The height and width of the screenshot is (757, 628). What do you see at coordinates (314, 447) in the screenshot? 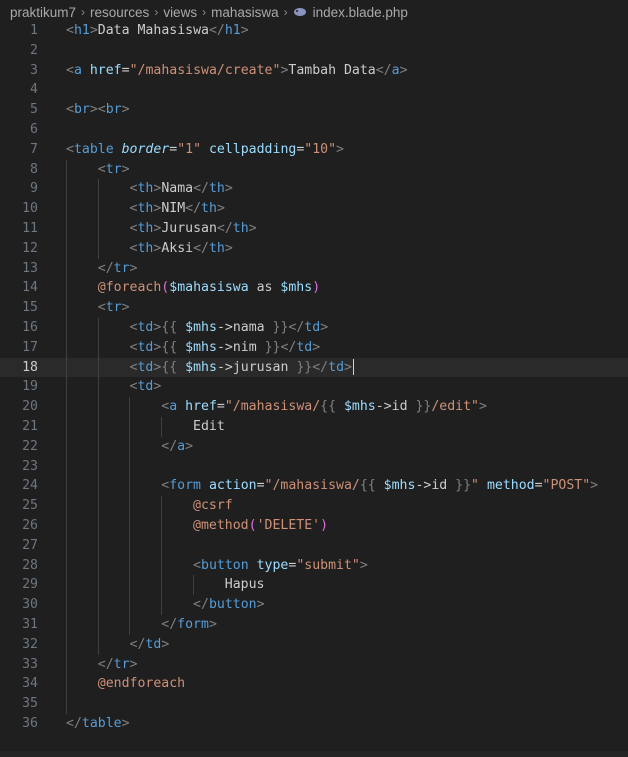
I see `code-line: 22 </a>` at bounding box center [314, 447].